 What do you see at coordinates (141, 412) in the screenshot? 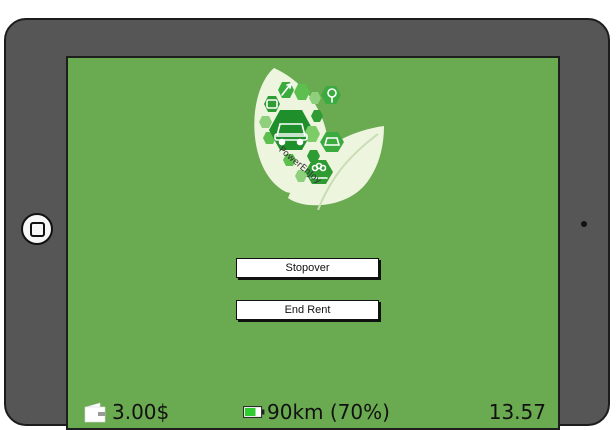
I see `balance-value: 3.00$` at bounding box center [141, 412].